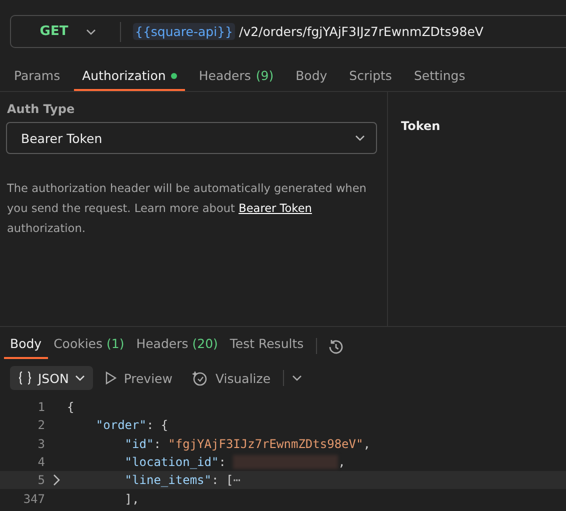 The image size is (566, 511). I want to click on line-number: 5, so click(40, 481).